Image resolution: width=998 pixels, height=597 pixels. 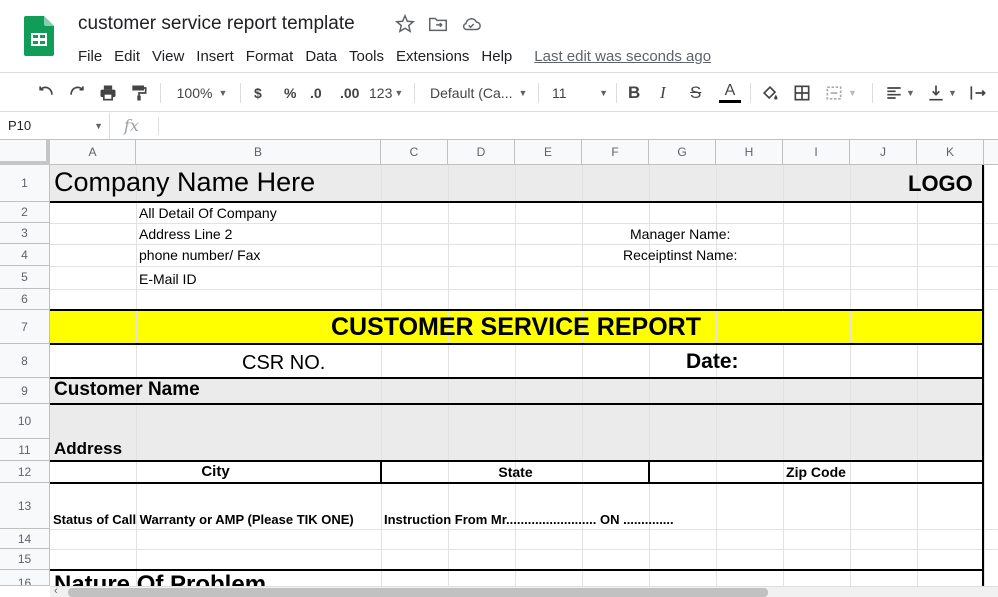 What do you see at coordinates (680, 234) in the screenshot?
I see `manager-name-cell: Manager Name:` at bounding box center [680, 234].